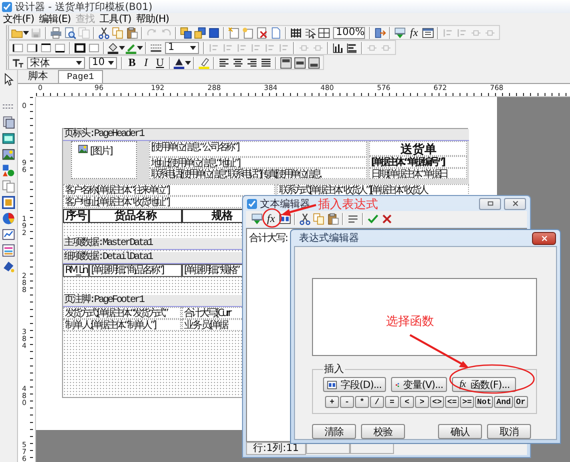 This screenshot has height=462, width=570. I want to click on align-middle-icon, so click(300, 62).